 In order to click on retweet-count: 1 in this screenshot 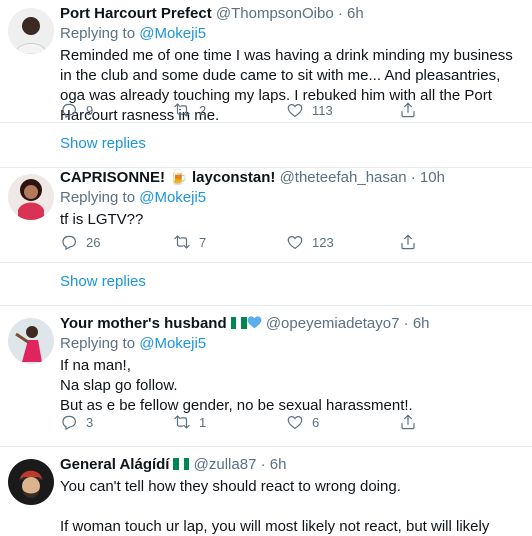, I will do `click(203, 422)`.